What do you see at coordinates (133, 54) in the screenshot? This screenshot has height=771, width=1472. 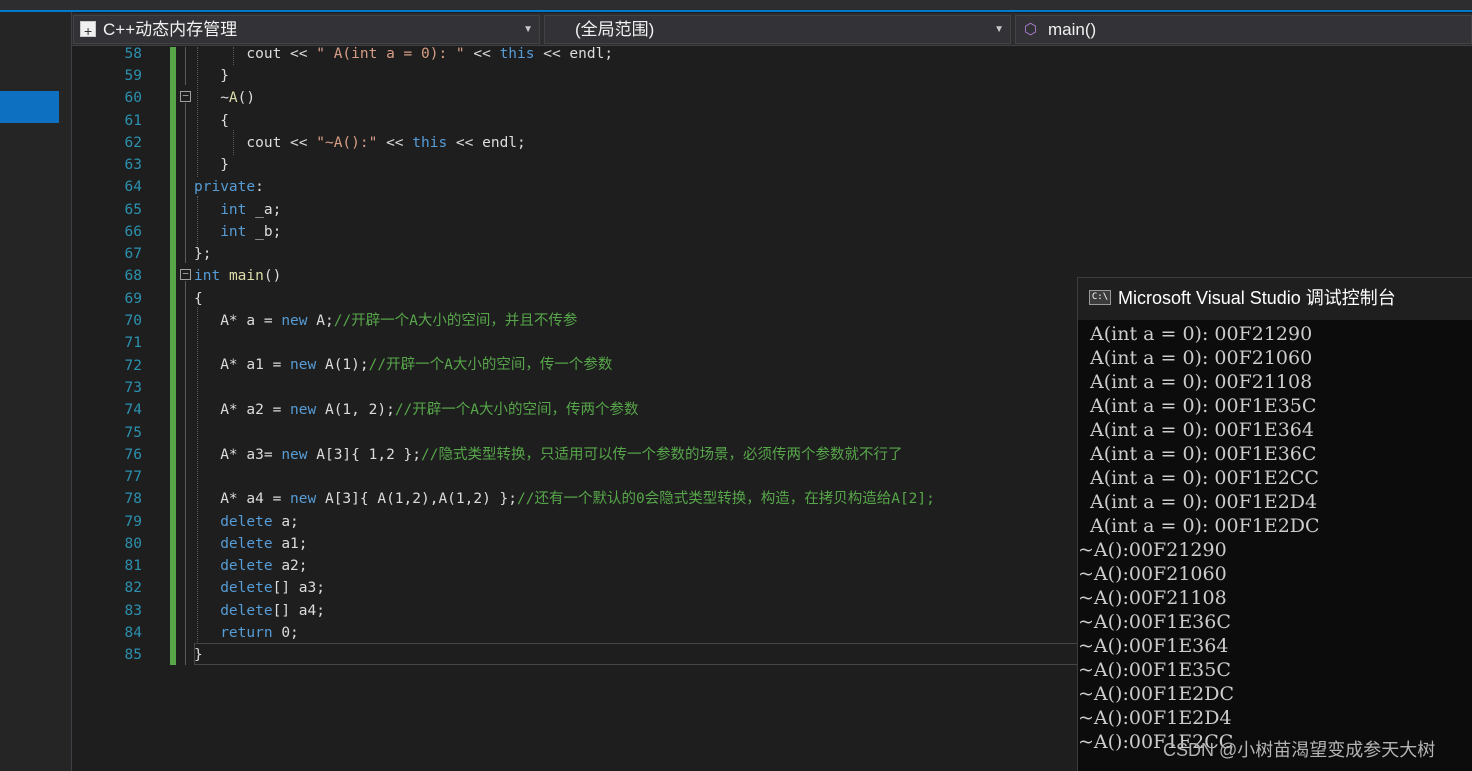 I see `line-number: 58` at bounding box center [133, 54].